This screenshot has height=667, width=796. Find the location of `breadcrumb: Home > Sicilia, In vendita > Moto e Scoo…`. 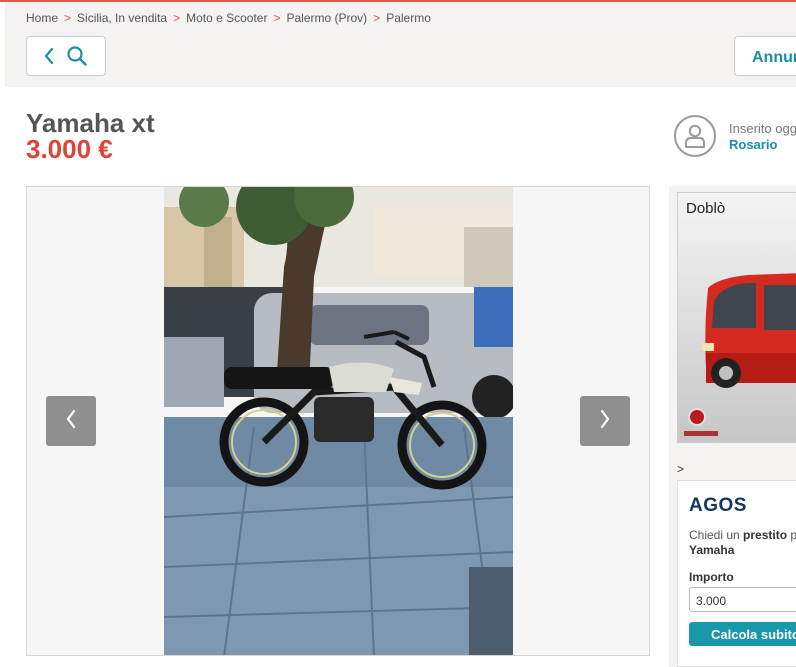

breadcrumb: Home > Sicilia, In vendita > Moto e Scoo… is located at coordinates (228, 18).